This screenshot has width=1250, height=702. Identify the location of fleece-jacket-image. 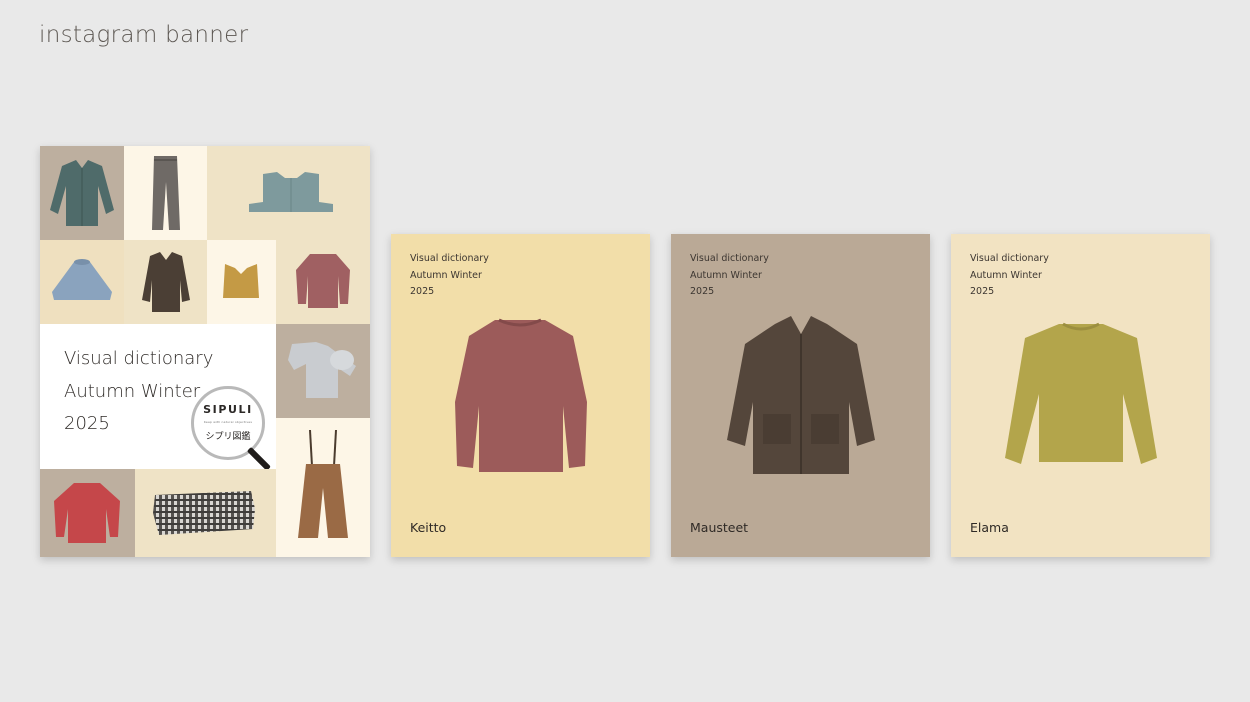
(801, 395).